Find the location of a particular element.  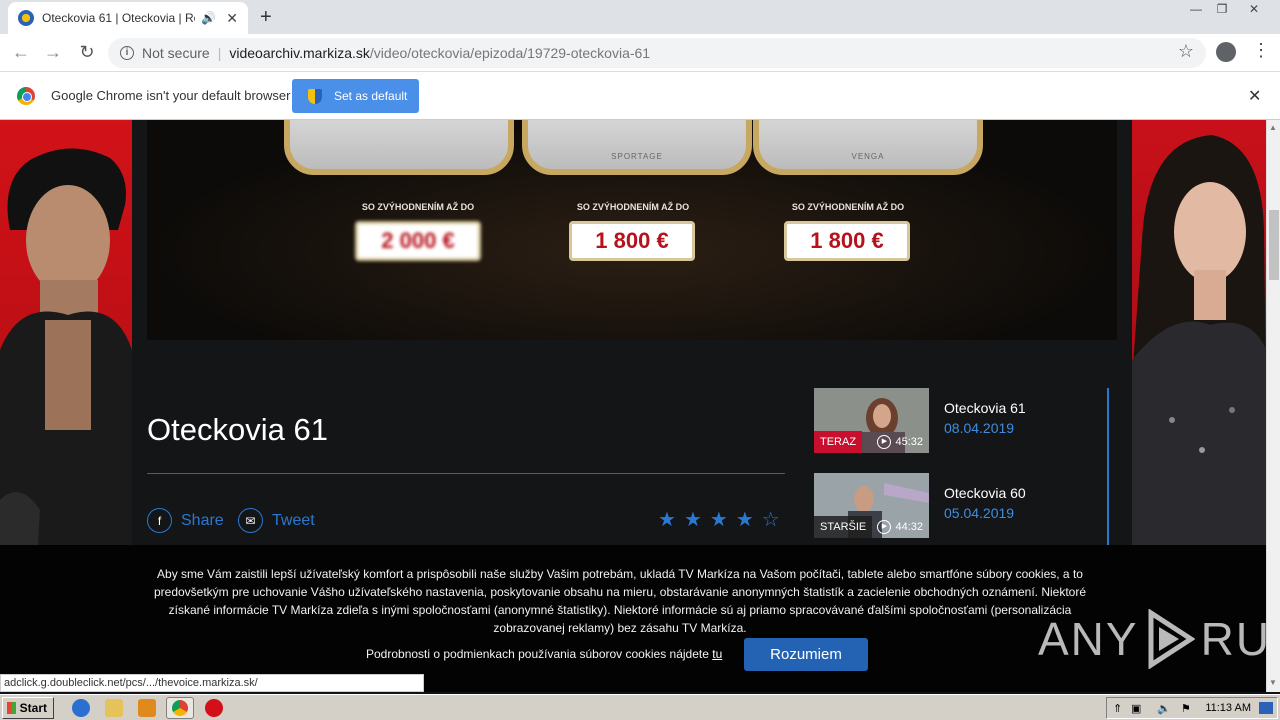

watermark-left: ANY is located at coordinates (1088, 639).